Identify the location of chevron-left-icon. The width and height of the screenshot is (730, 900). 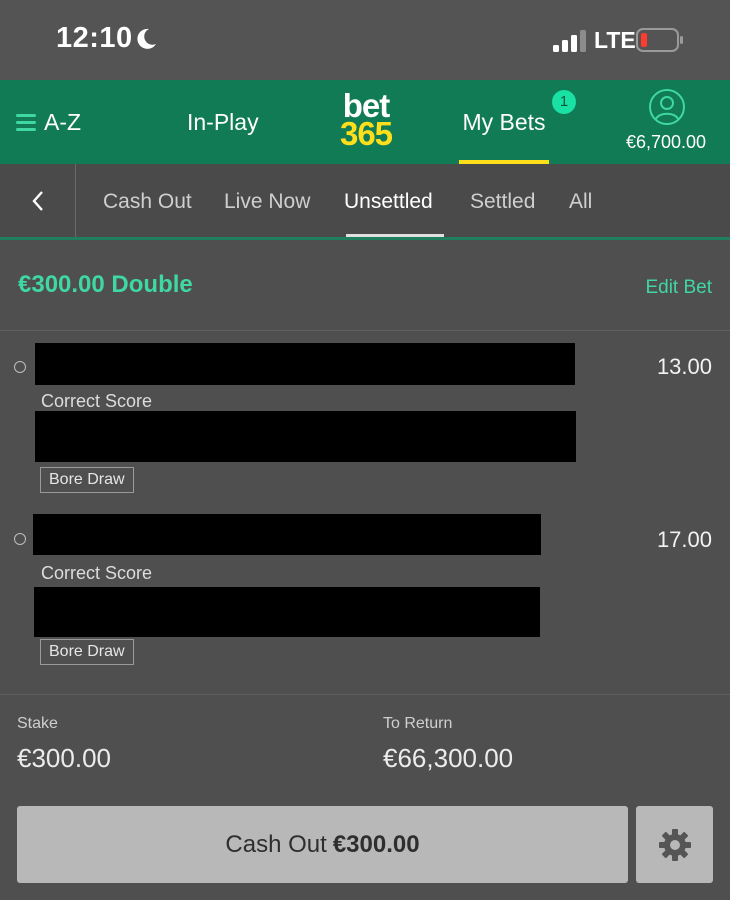
(37, 200).